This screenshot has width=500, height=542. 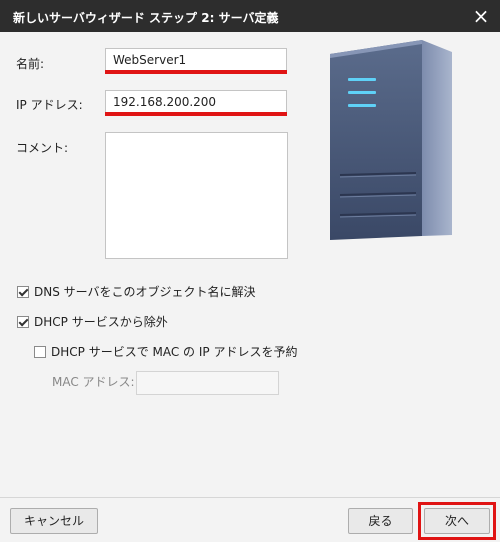 I want to click on dhcp-exclude-option: DHCP サービスから除外, so click(x=92, y=321).